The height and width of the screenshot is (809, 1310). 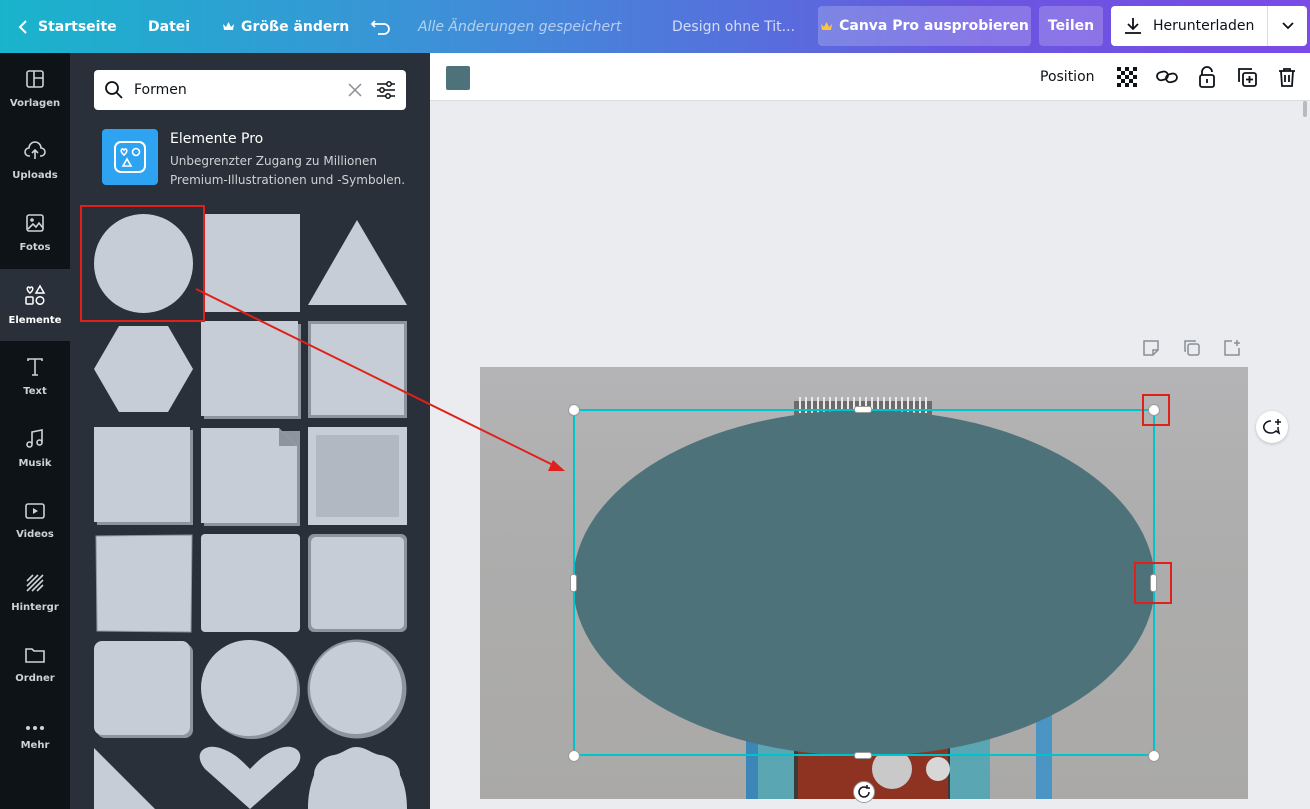 What do you see at coordinates (250, 689) in the screenshot?
I see `shape-circle-shadow` at bounding box center [250, 689].